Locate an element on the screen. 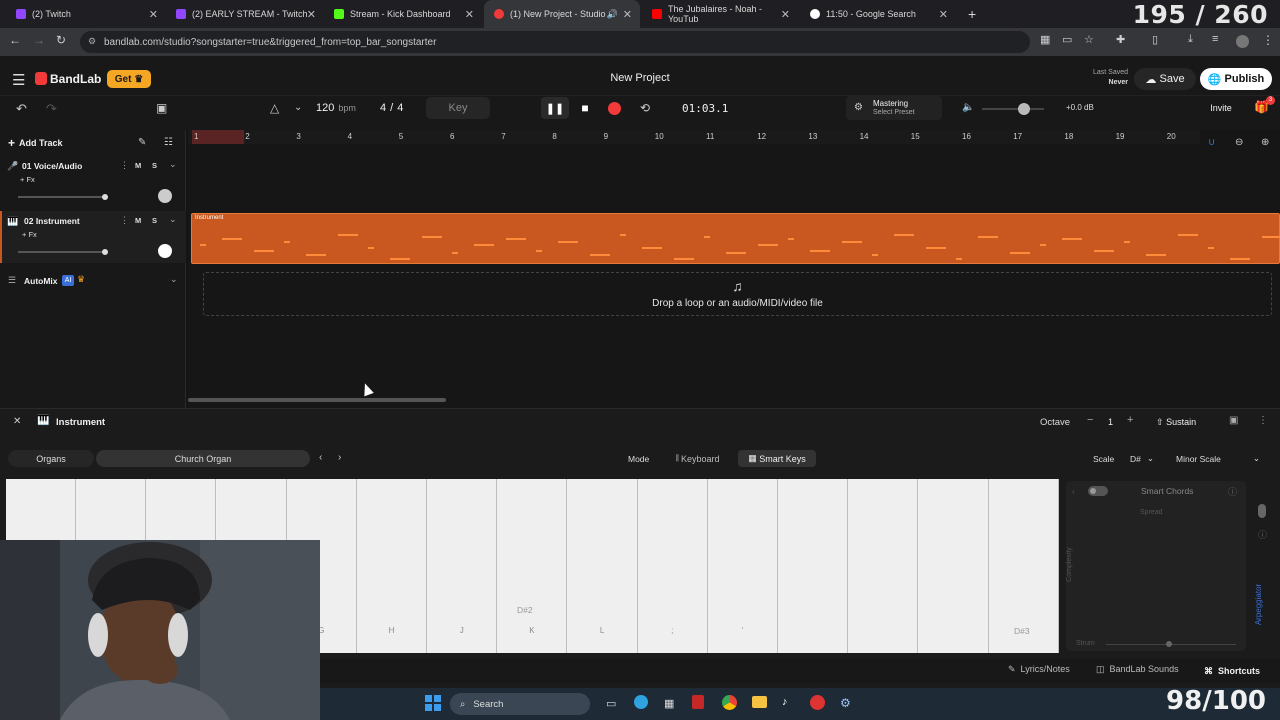 Image resolution: width=1280 pixels, height=720 pixels. settings-sliders-icon: ☷ is located at coordinates (168, 142).